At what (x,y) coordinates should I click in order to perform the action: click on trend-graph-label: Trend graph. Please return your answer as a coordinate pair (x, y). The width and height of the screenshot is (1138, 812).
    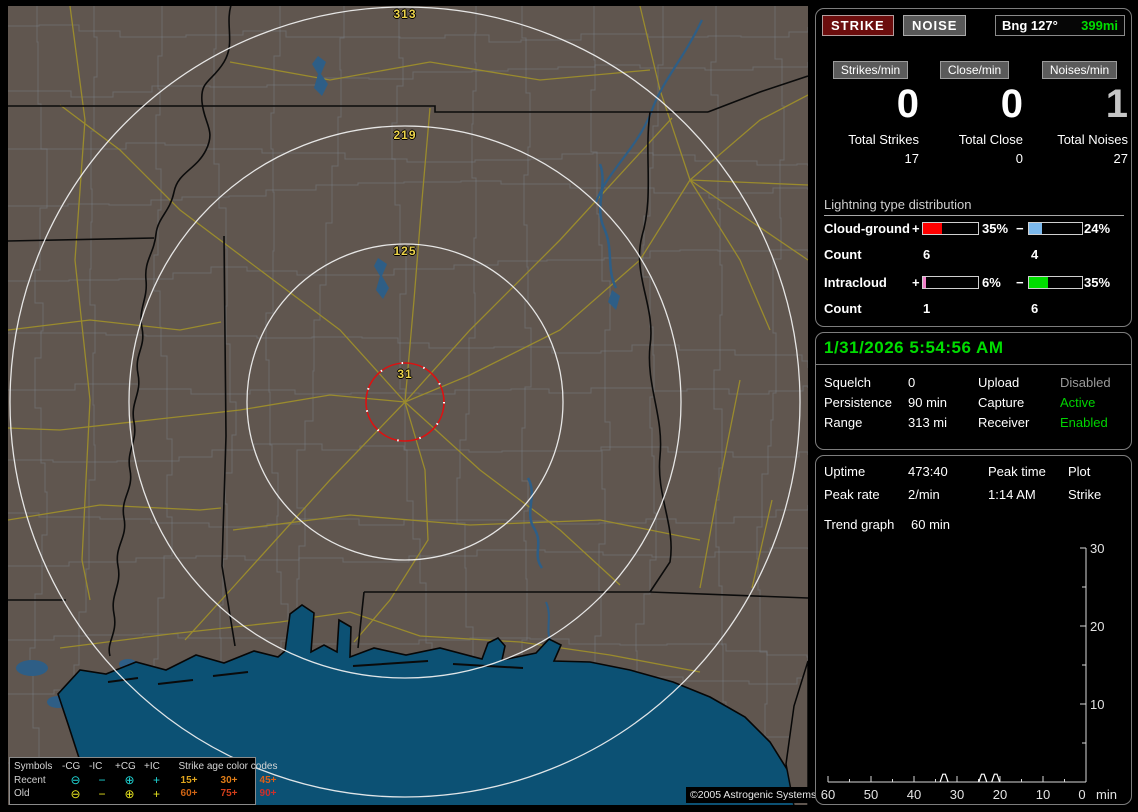
    Looking at the image, I should click on (859, 524).